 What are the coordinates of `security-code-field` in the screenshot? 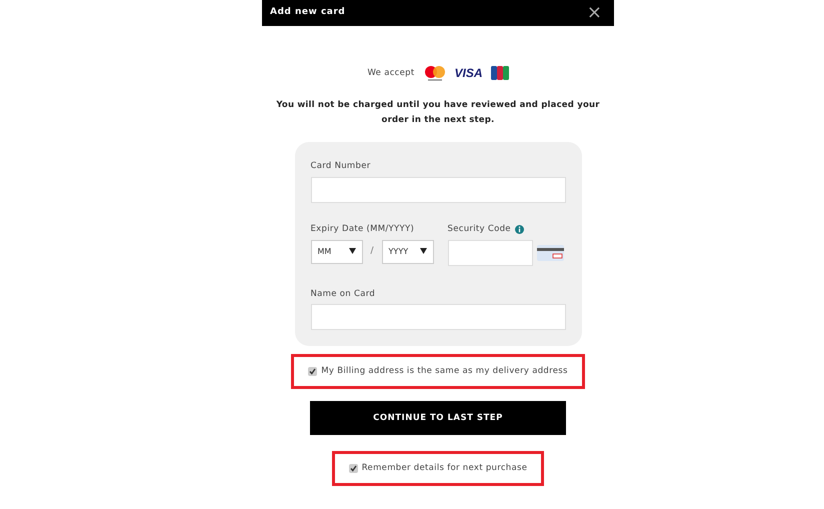 It's located at (490, 253).